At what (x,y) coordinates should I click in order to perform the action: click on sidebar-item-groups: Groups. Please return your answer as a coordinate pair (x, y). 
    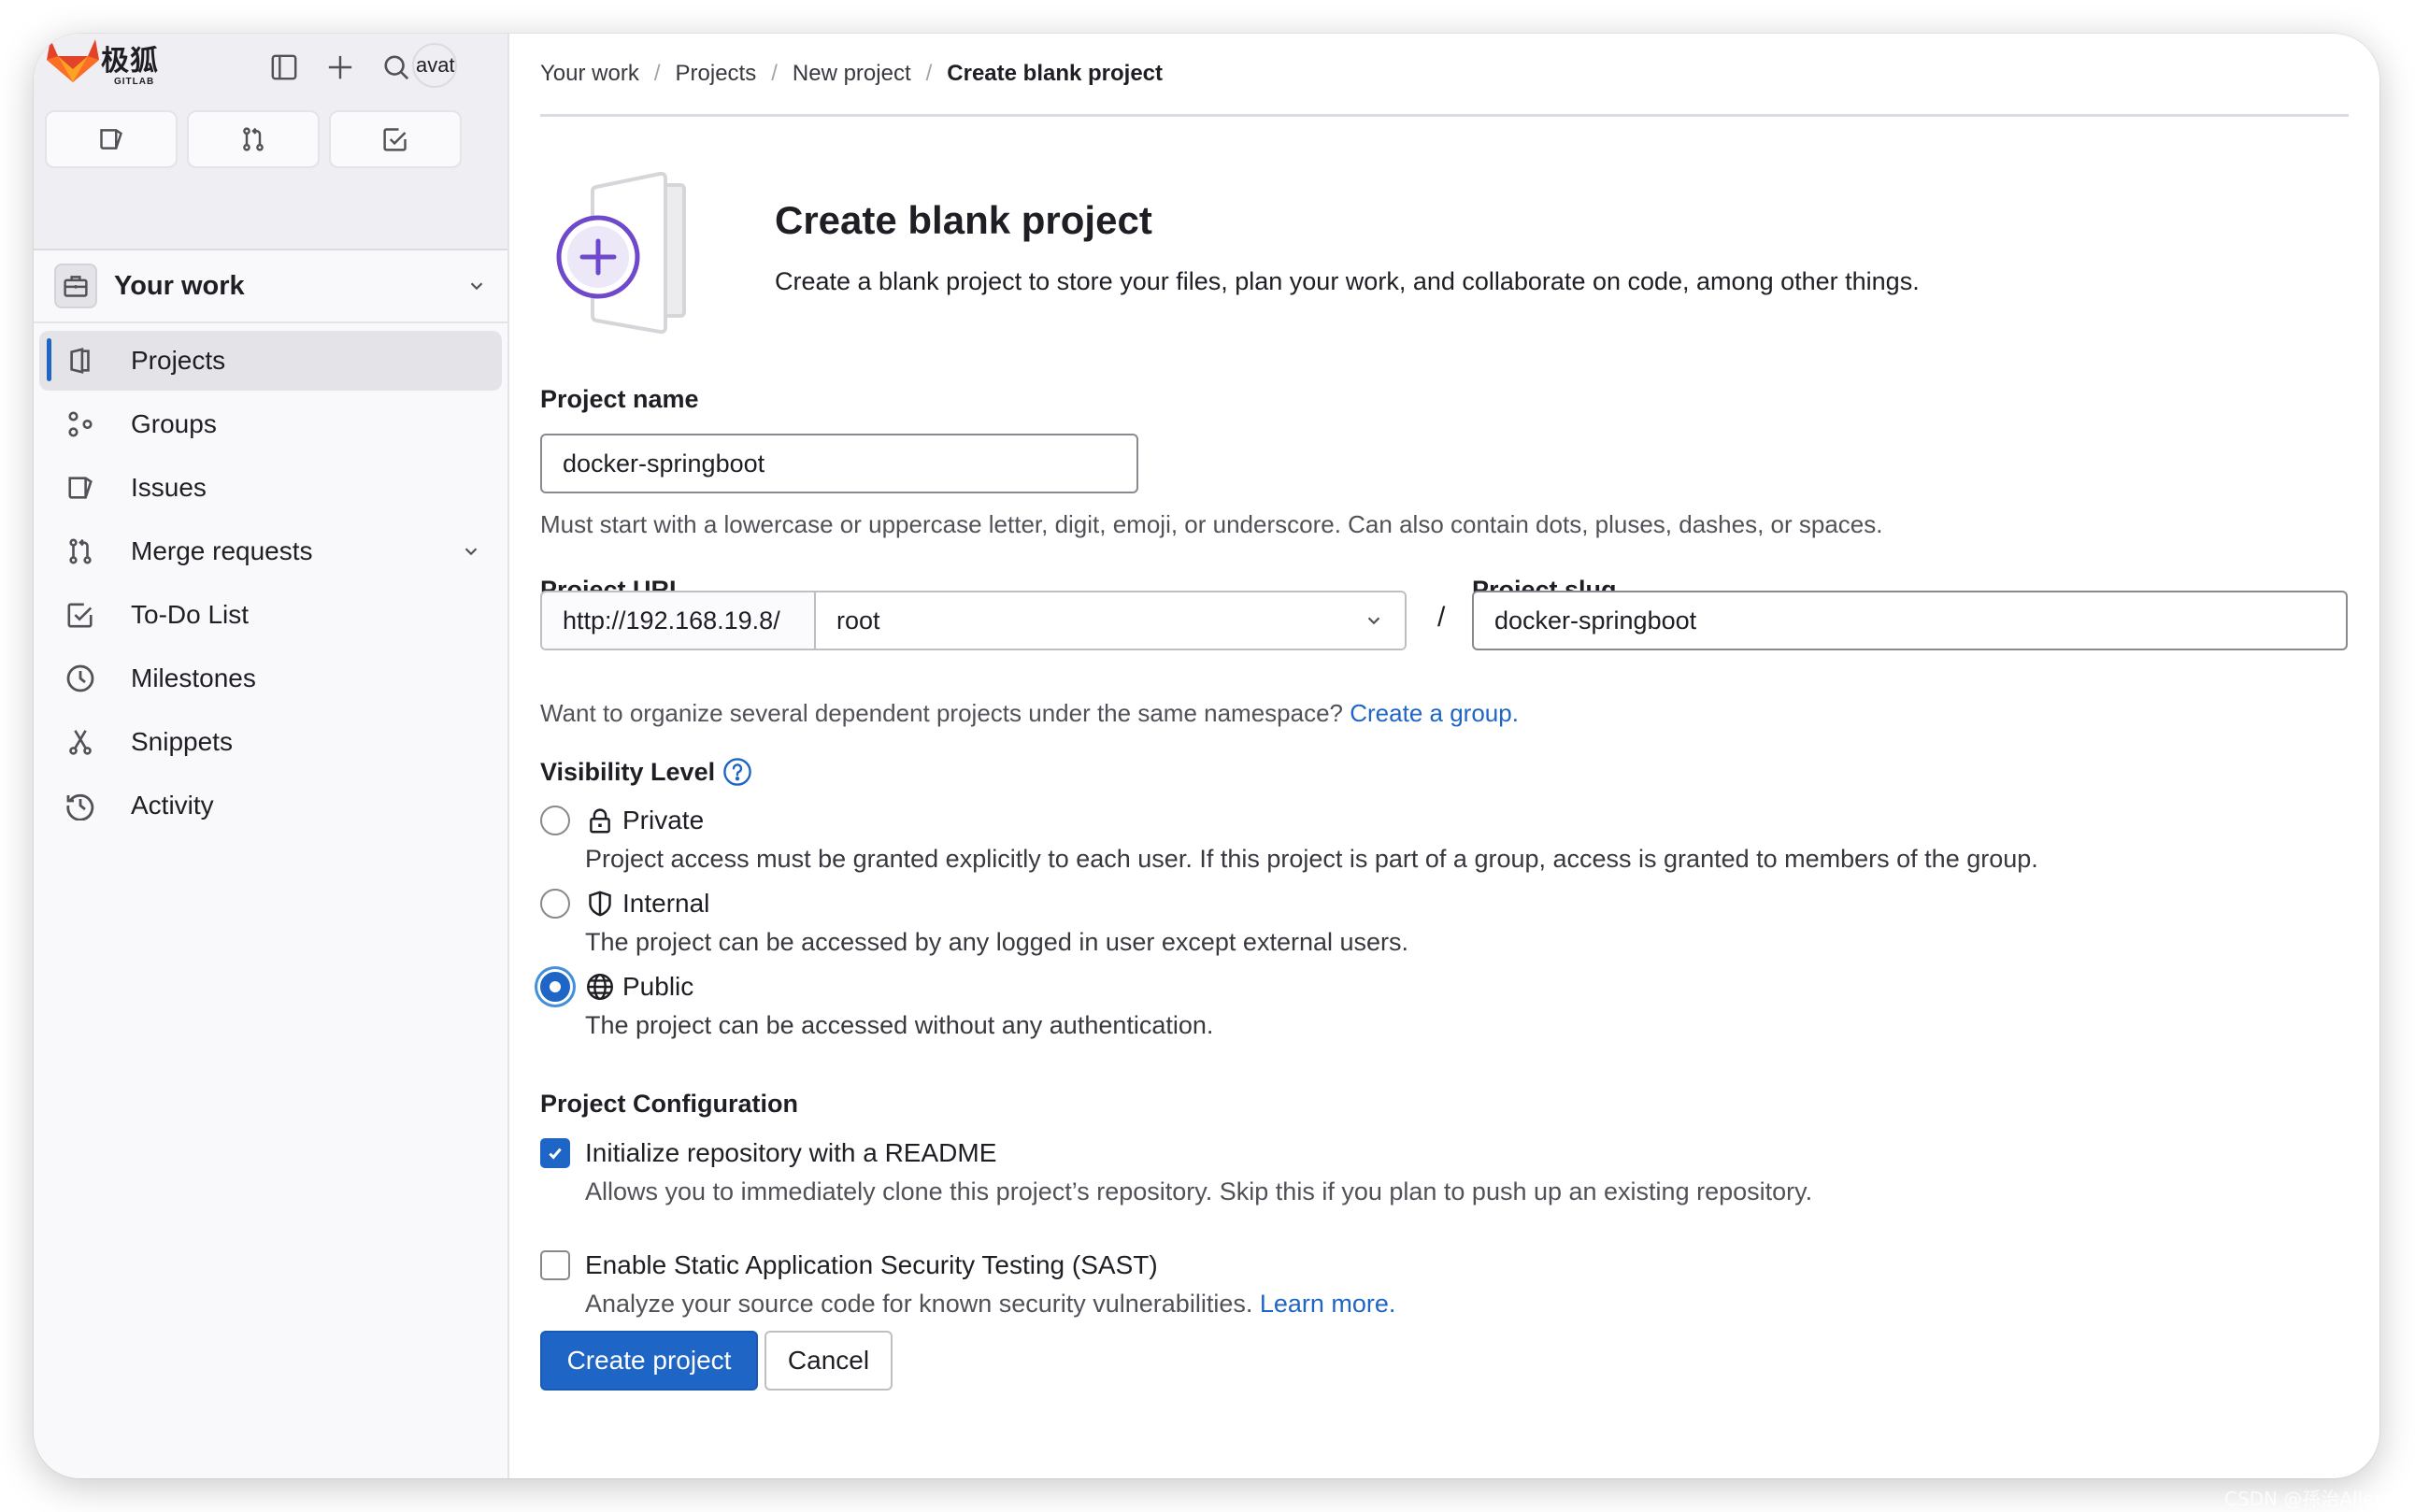
    Looking at the image, I should click on (270, 424).